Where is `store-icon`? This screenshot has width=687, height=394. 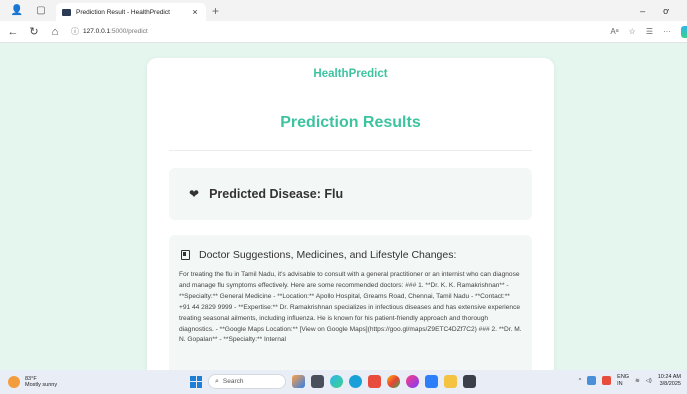
store-icon is located at coordinates (374, 381).